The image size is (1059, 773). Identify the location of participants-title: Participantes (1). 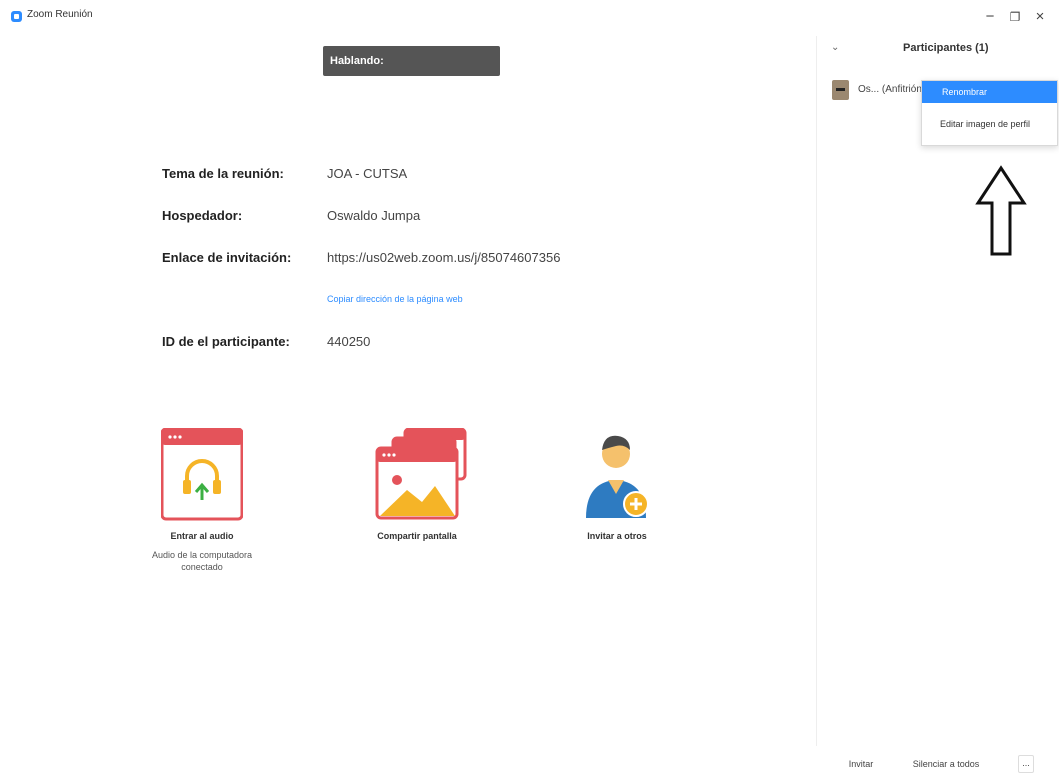
(946, 48).